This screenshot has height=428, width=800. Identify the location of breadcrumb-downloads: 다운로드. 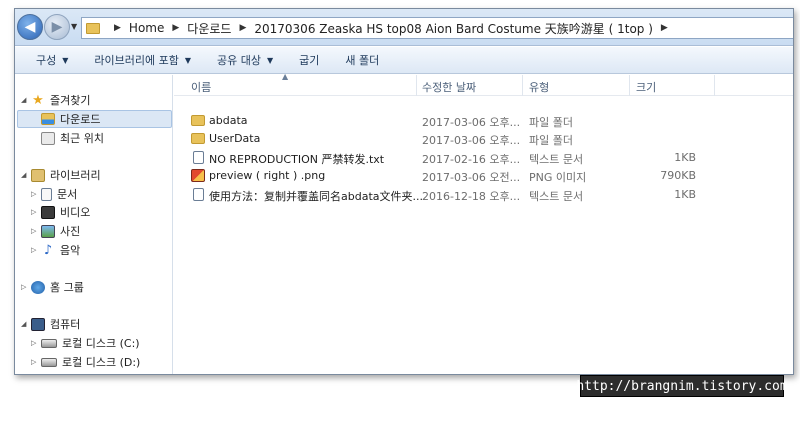
(209, 28).